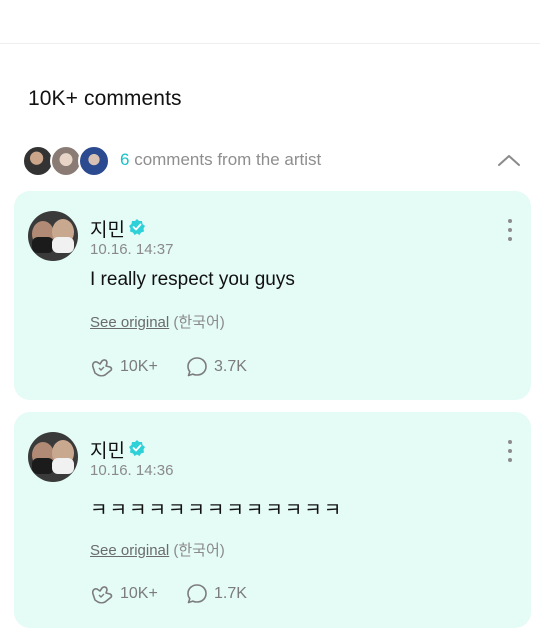  Describe the element at coordinates (217, 510) in the screenshot. I see `comment-text: ㅋㅋㅋㅋㅋㅋㅋㅋㅋㅋㅋㅋㅋ` at that location.